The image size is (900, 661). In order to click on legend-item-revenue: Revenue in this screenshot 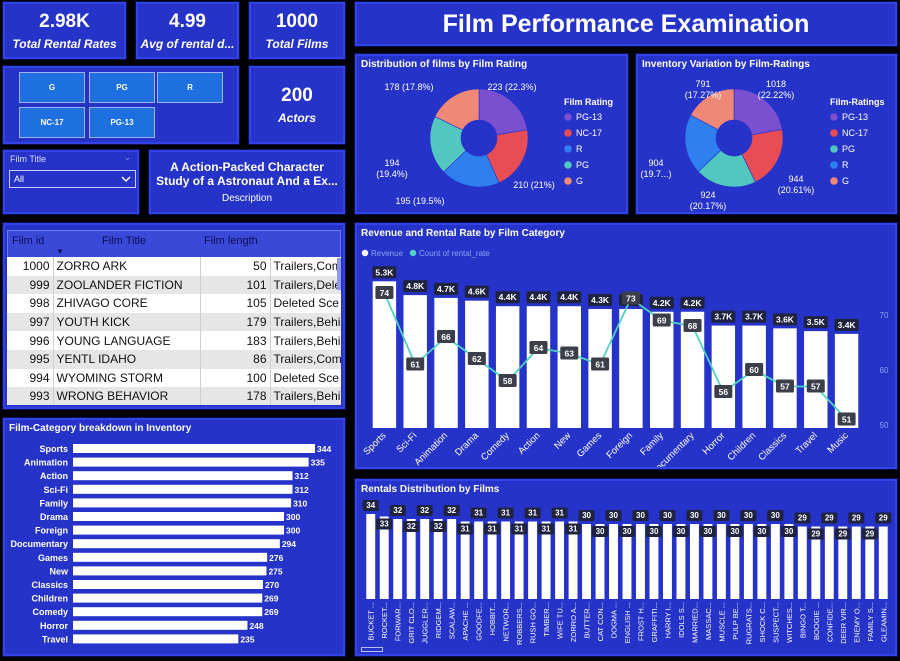, I will do `click(387, 253)`.